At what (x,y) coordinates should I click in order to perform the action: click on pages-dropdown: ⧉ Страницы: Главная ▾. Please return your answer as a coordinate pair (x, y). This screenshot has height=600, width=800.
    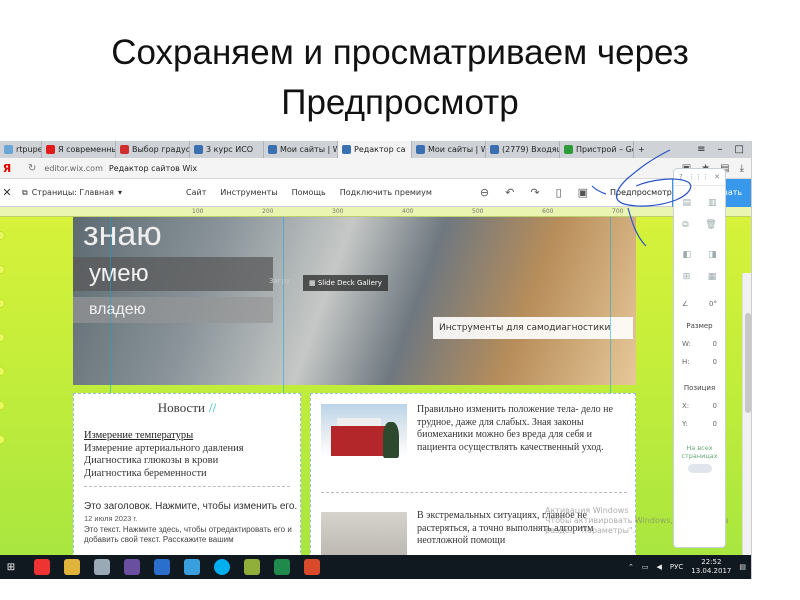
    Looking at the image, I should click on (97, 193).